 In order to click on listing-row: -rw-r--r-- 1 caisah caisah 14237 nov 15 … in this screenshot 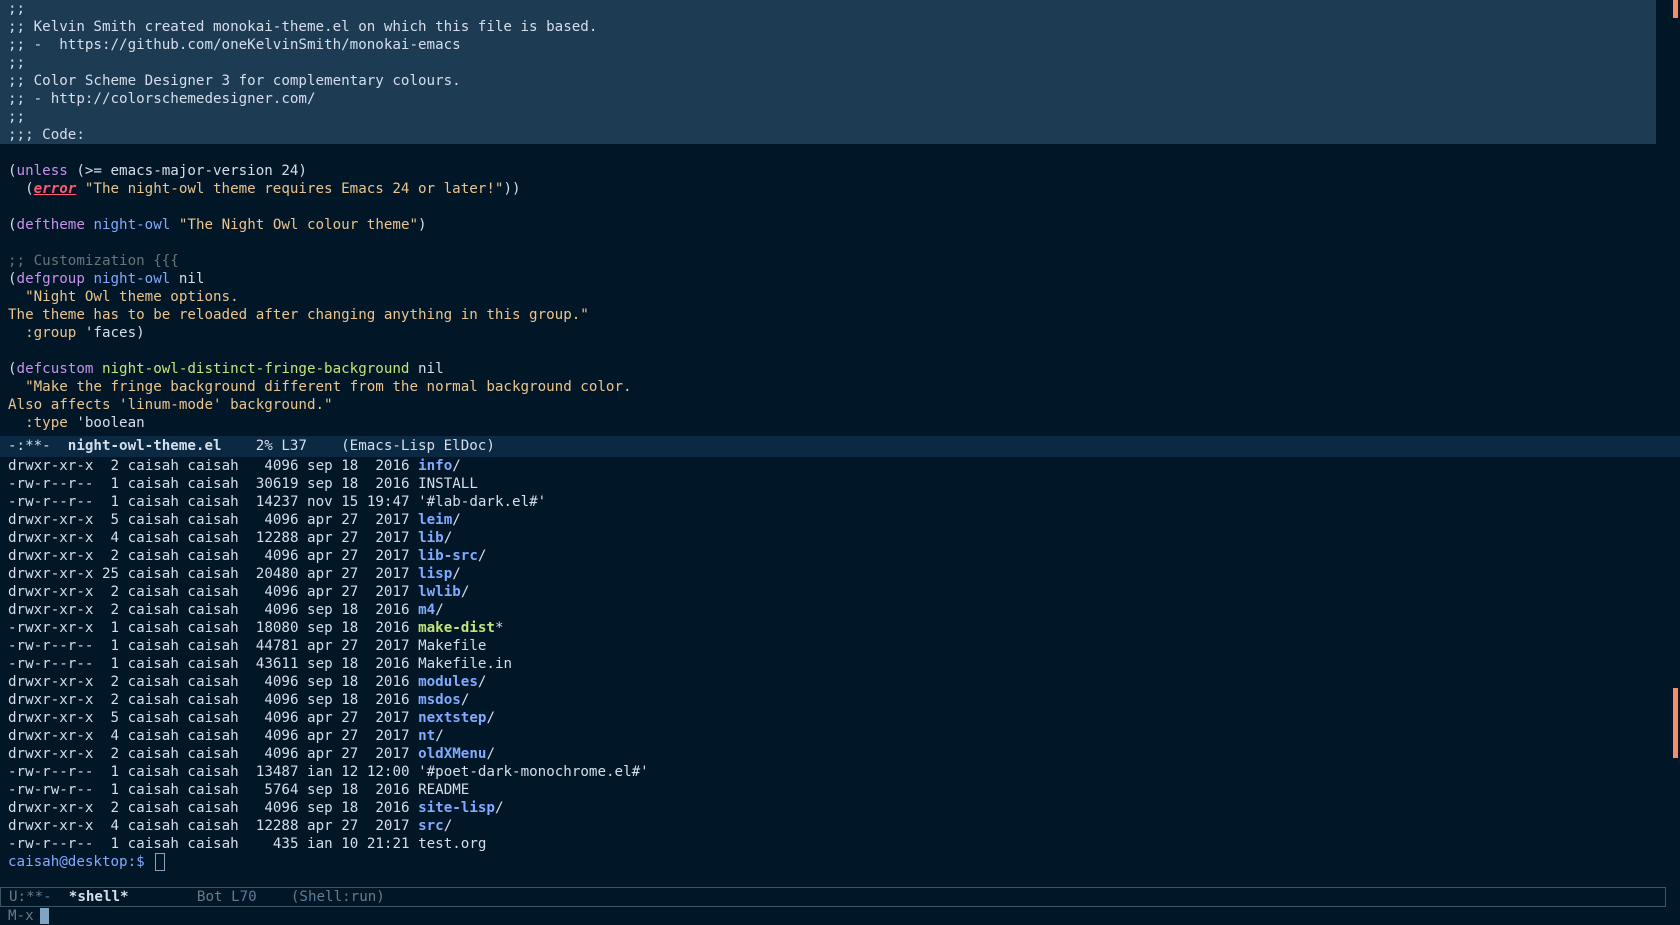, I will do `click(828, 502)`.